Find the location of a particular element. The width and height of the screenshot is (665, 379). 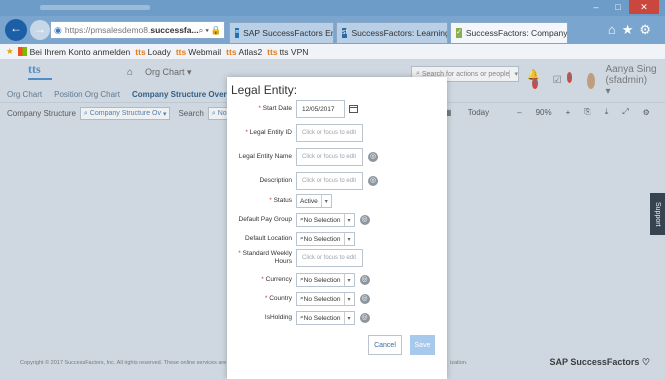

microsoft-logo-icon is located at coordinates (22, 51).